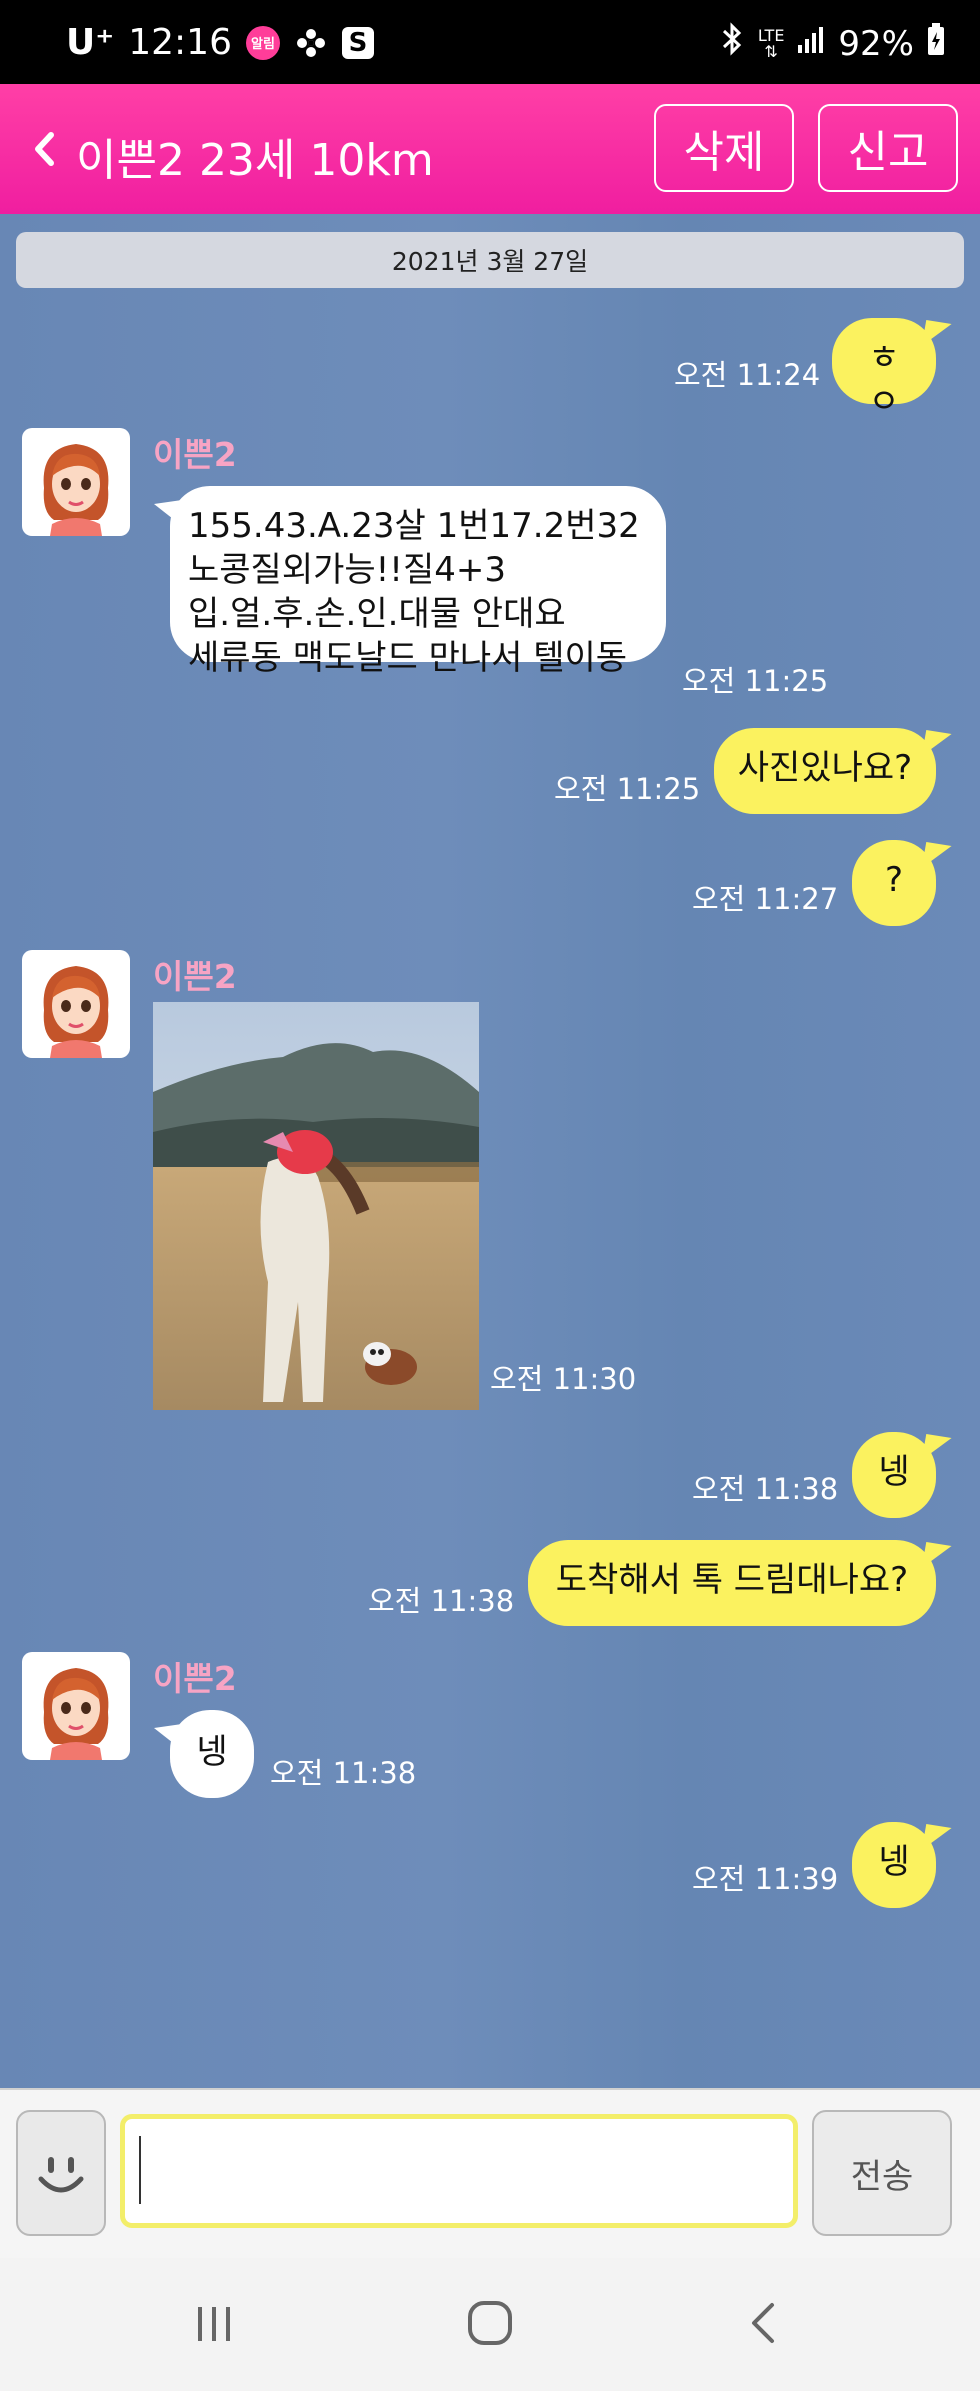 The height and width of the screenshot is (2391, 980). What do you see at coordinates (832, 43) in the screenshot?
I see `status-bar-right: LTE ⇅ 92%` at bounding box center [832, 43].